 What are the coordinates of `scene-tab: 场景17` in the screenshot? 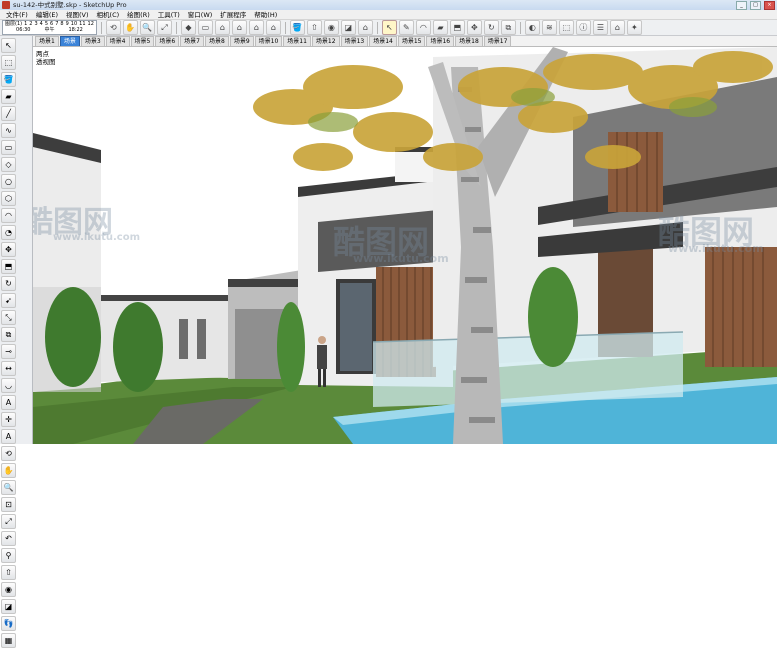 It's located at (497, 41).